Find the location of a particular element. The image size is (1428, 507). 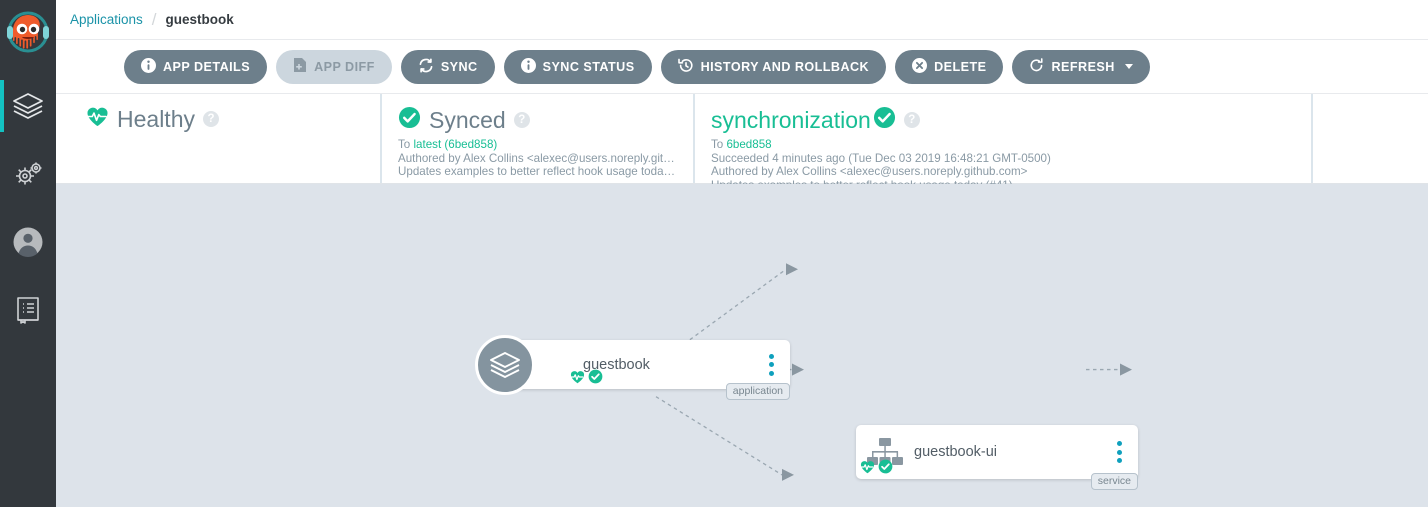

sync-status-label: SYNC STATUS is located at coordinates (588, 66).